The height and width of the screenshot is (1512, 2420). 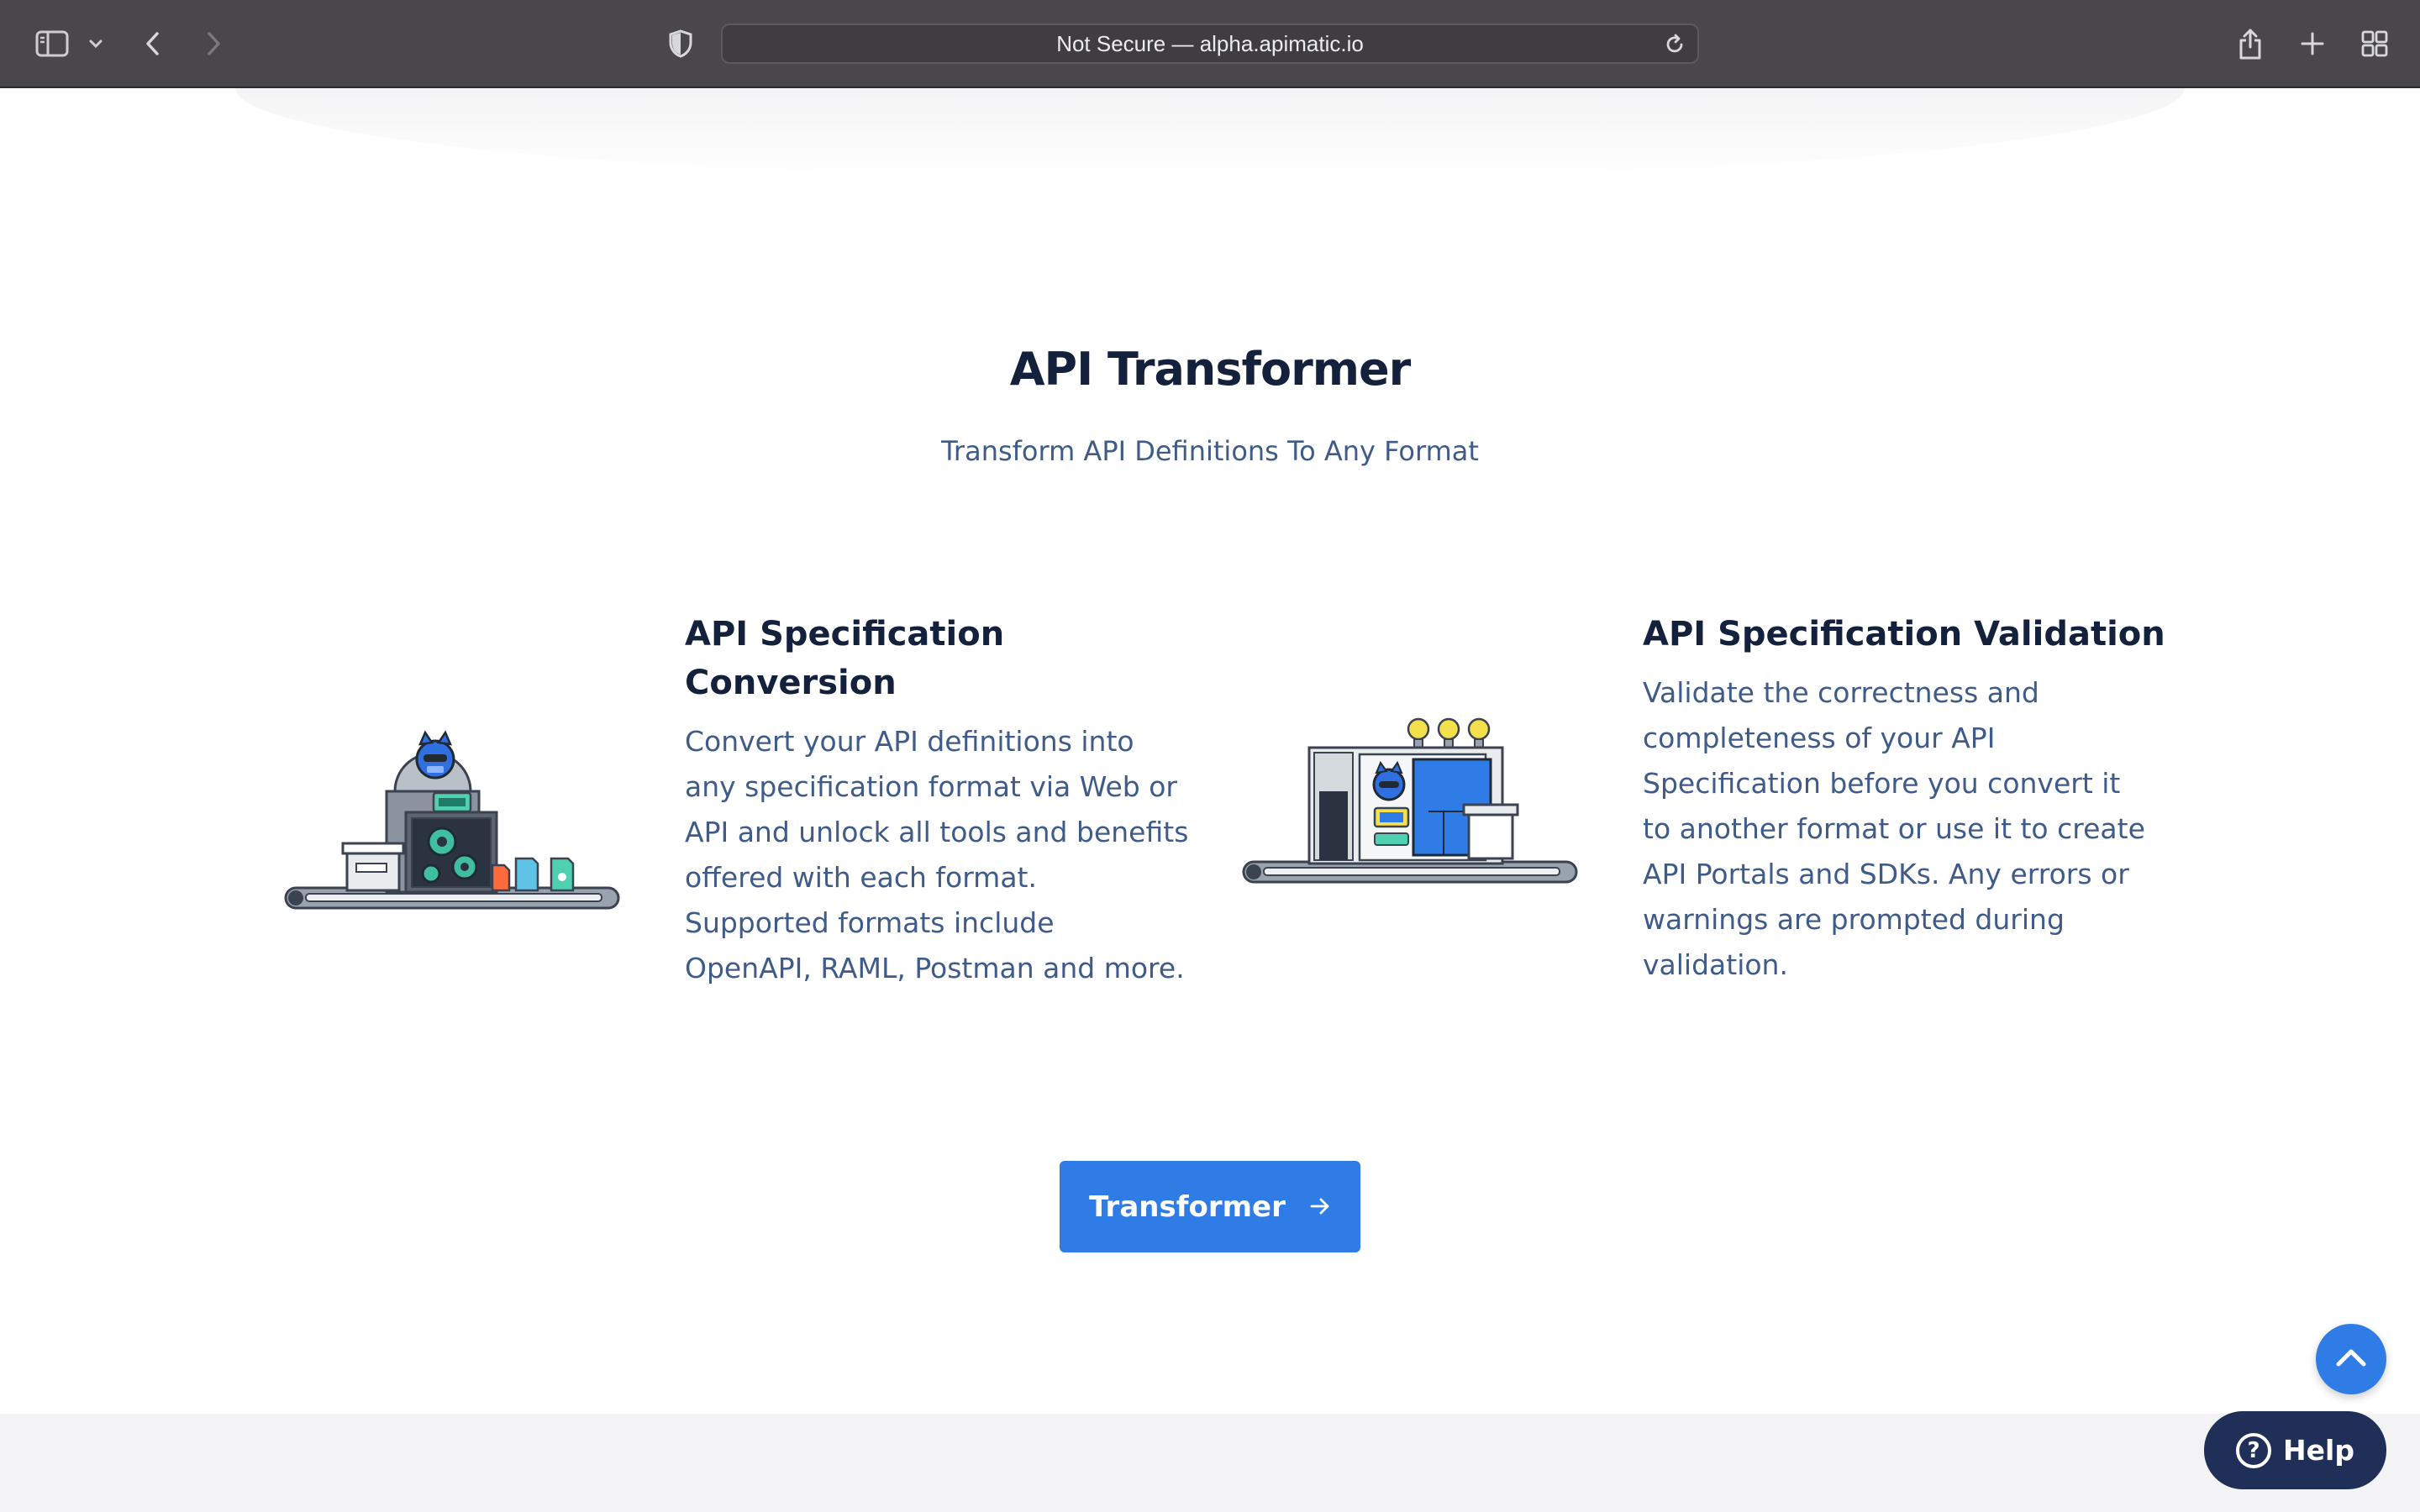 I want to click on browser-toolbar: Not Secure — alpha.apimatic.io, so click(x=1210, y=44).